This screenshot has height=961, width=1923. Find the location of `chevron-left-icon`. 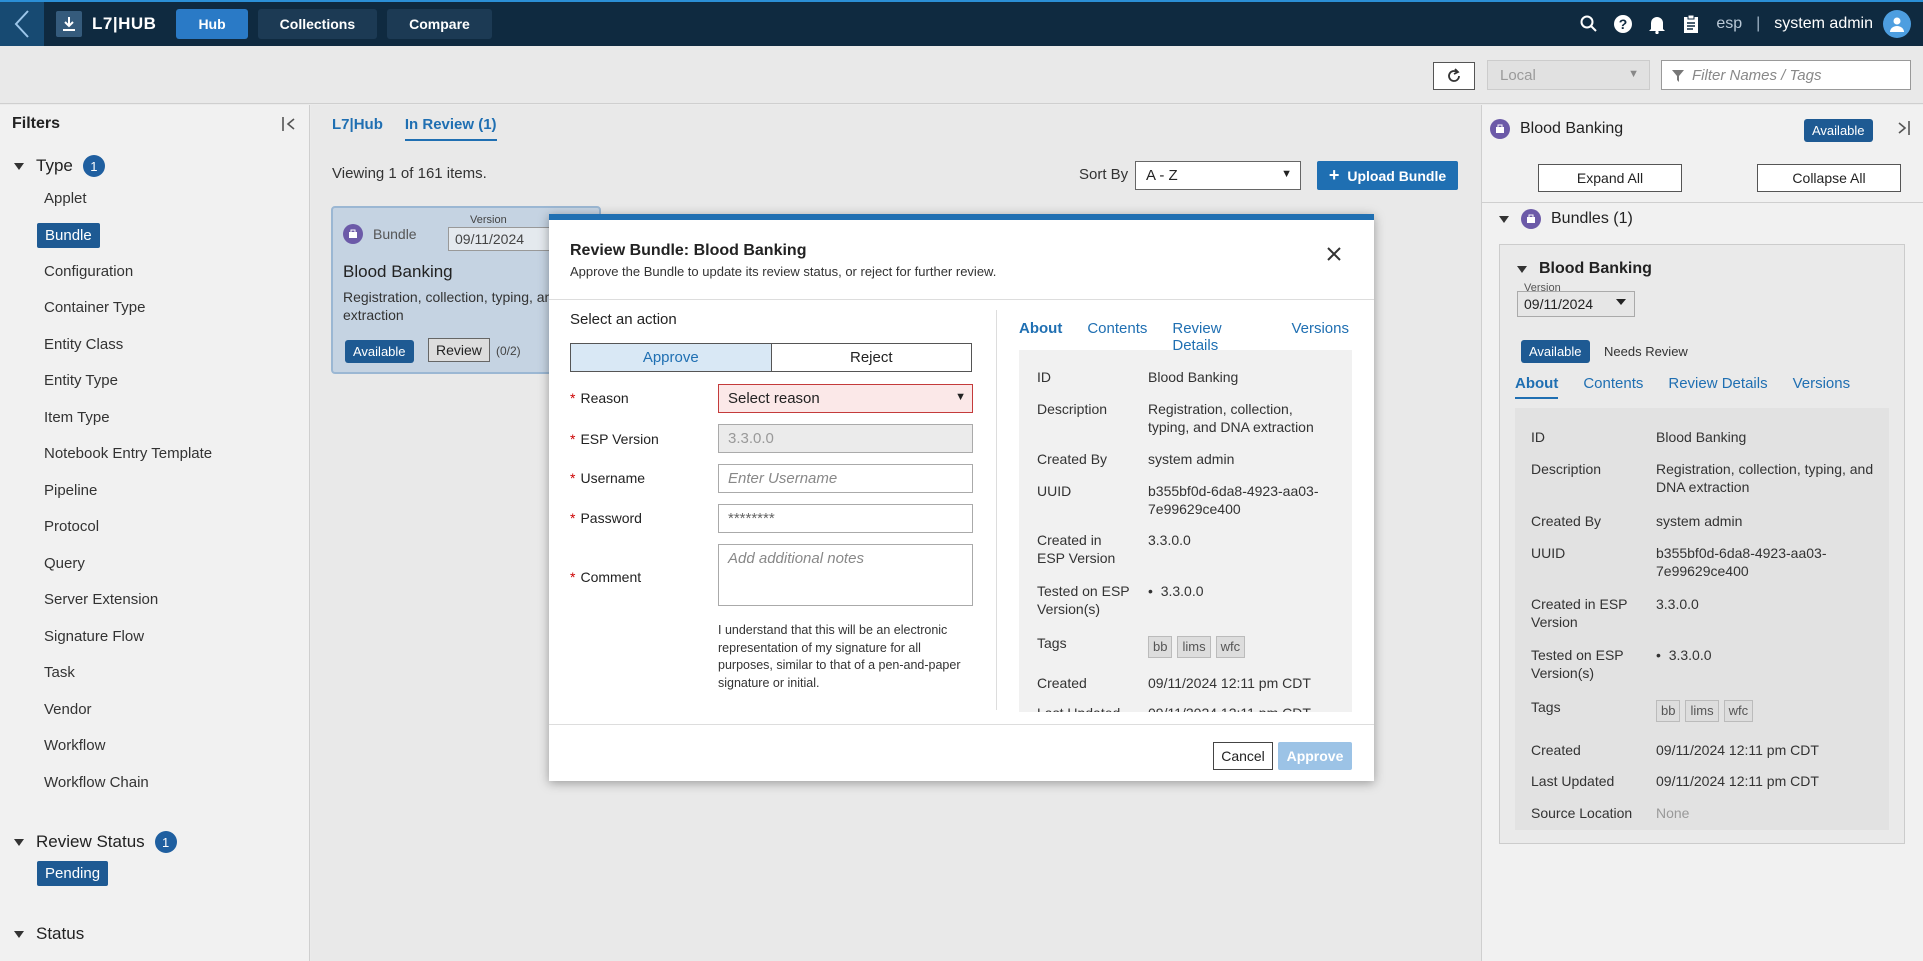

chevron-left-icon is located at coordinates (21, 24).